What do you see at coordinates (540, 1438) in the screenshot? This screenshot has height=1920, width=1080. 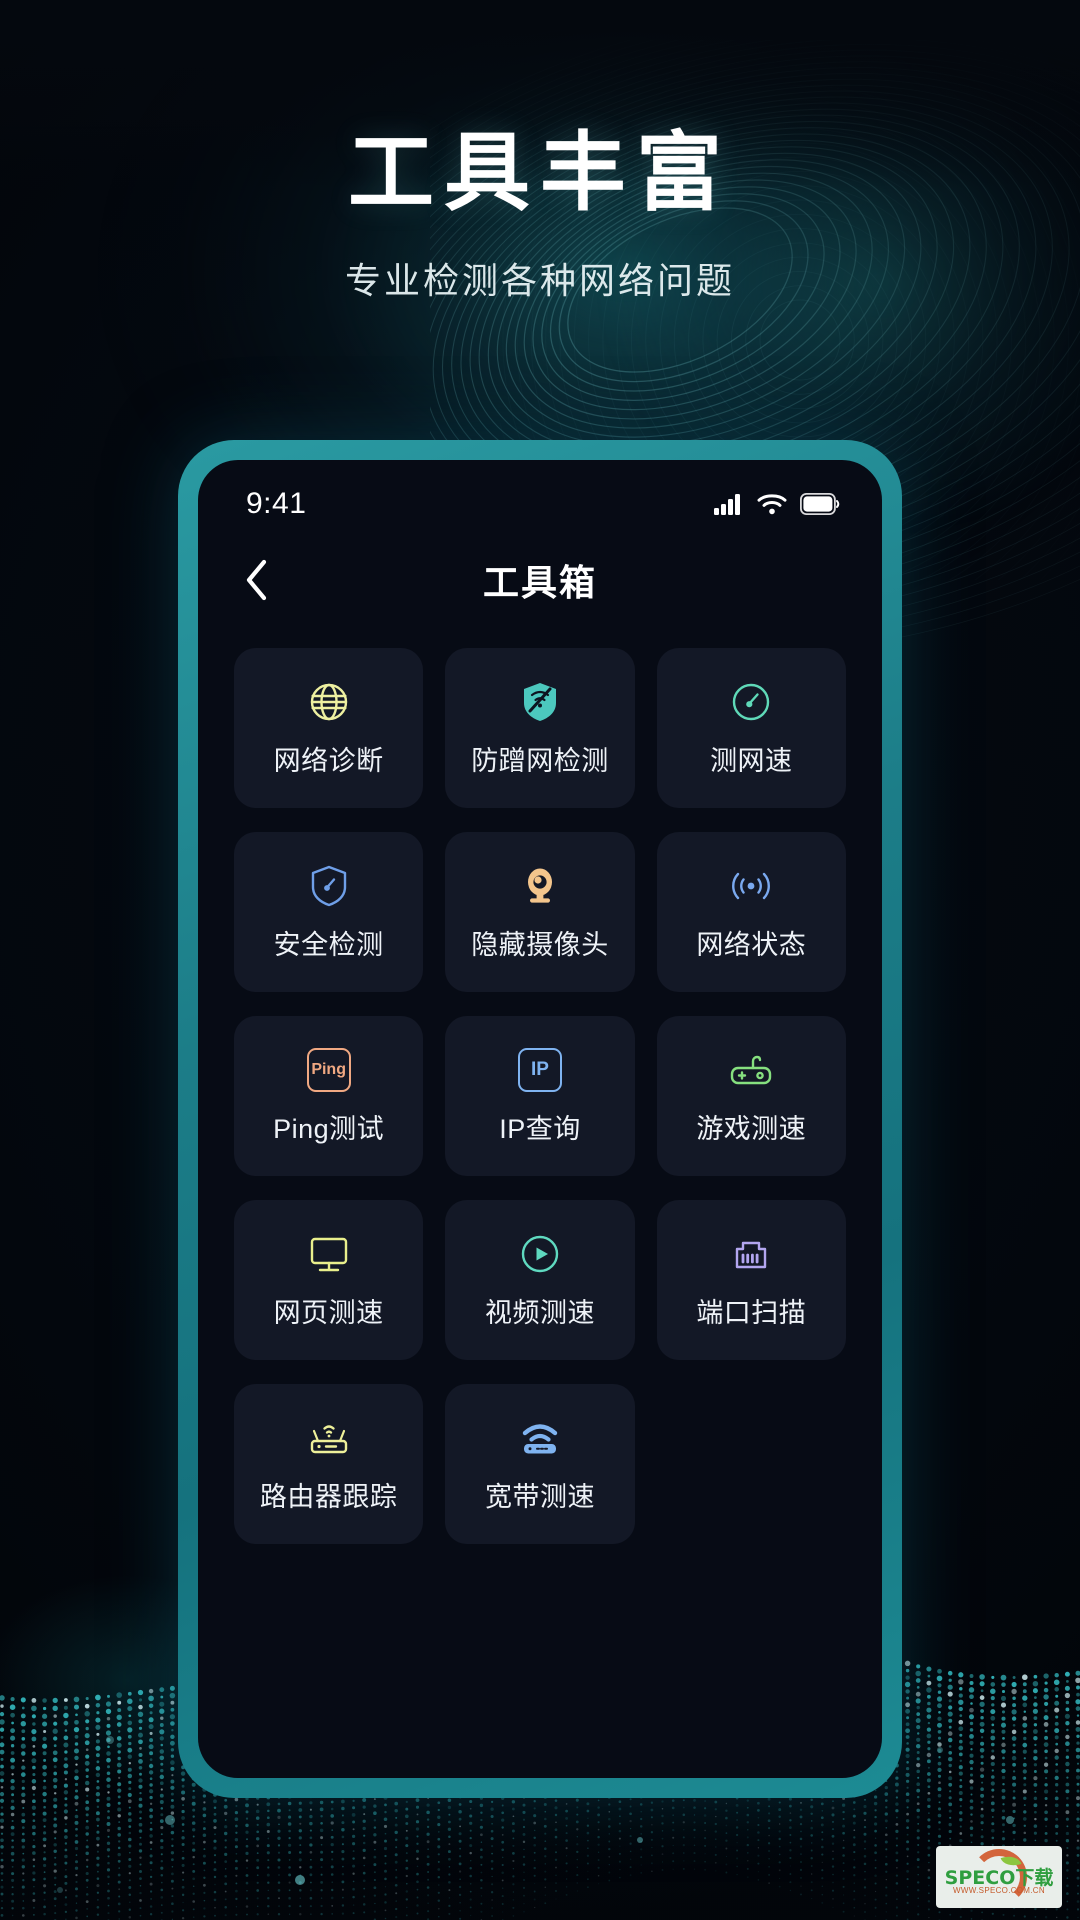 I see `modem-wifi-icon` at bounding box center [540, 1438].